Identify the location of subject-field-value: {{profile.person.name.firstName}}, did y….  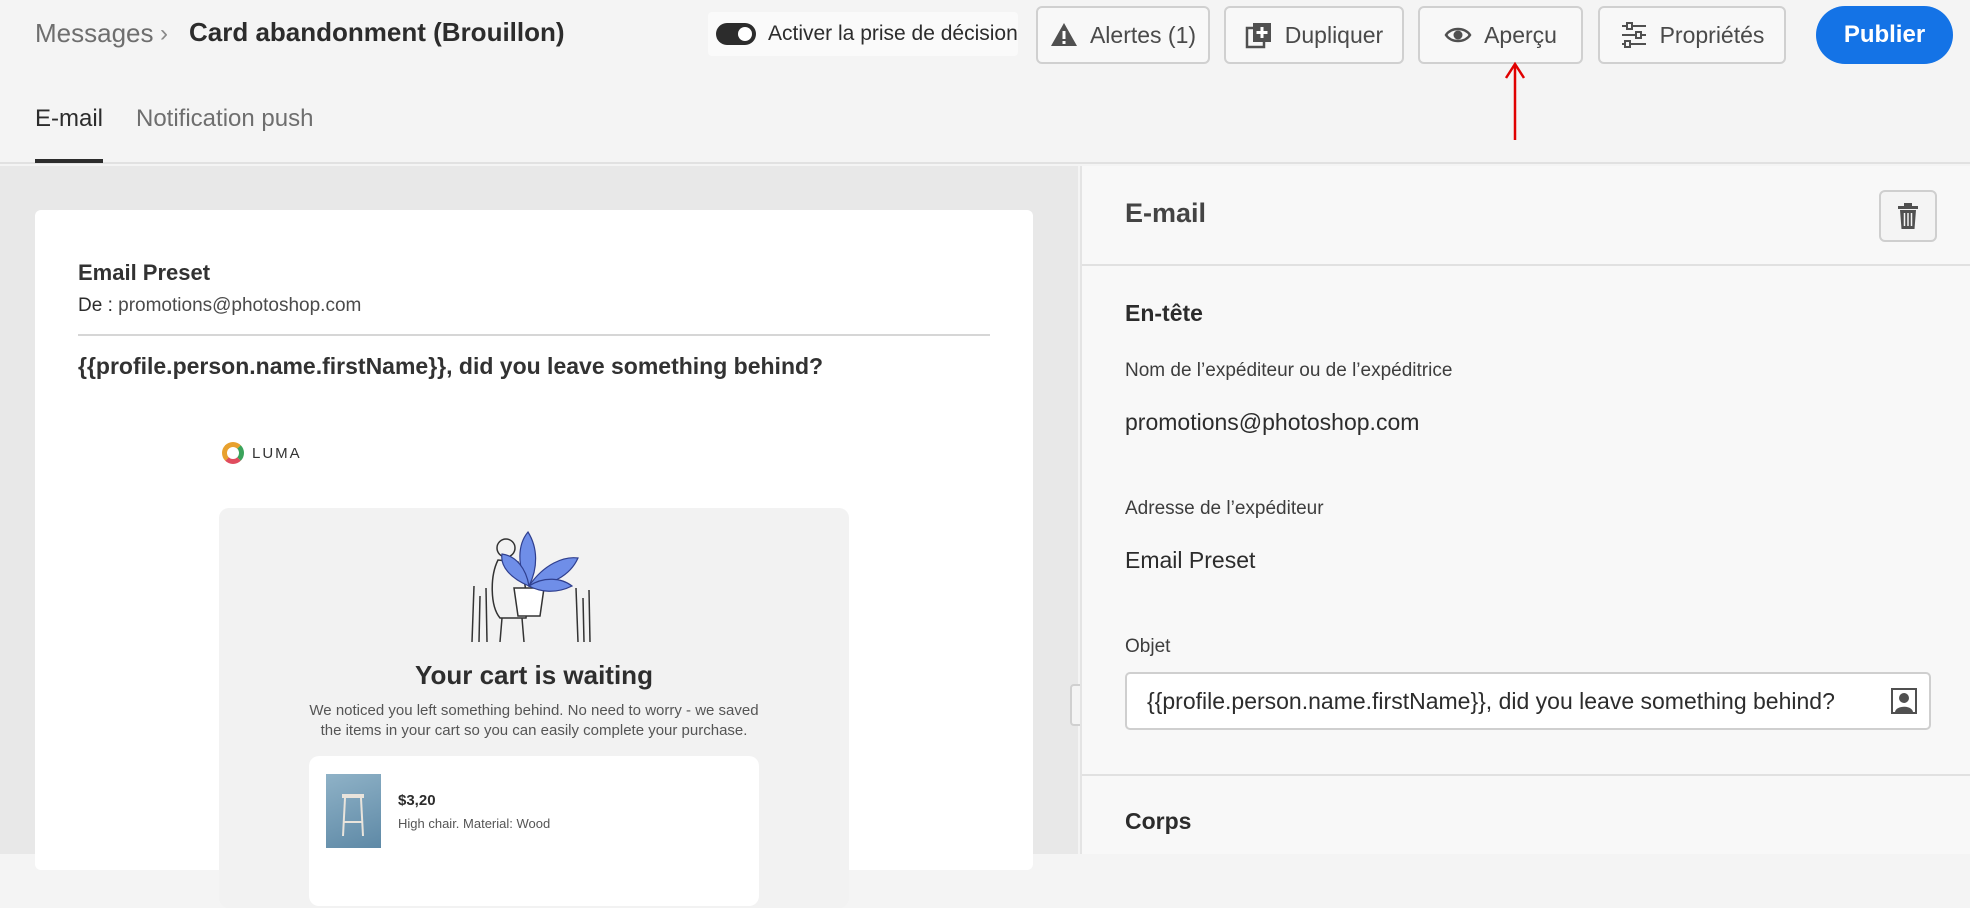
(1491, 701).